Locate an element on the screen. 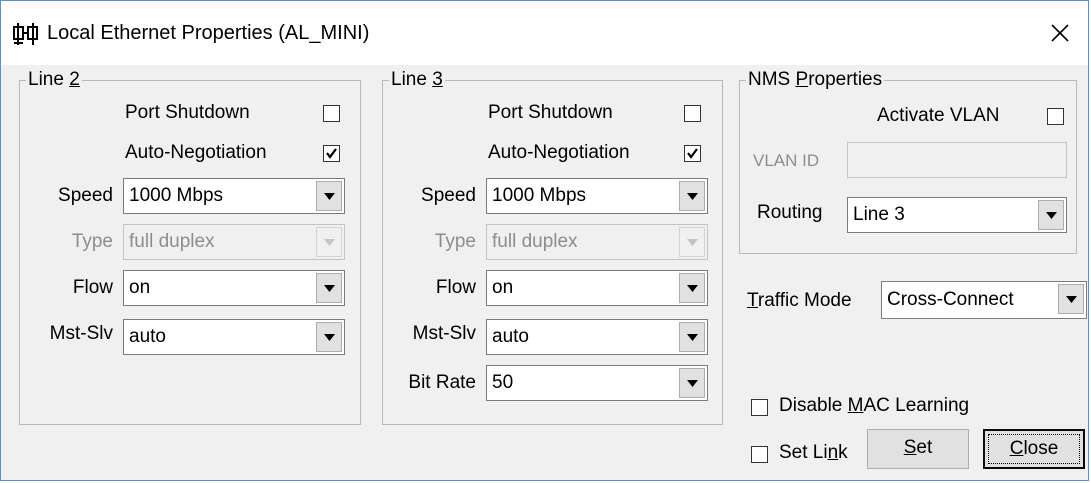 The height and width of the screenshot is (483, 1091). line2-type-value: full duplex is located at coordinates (172, 241).